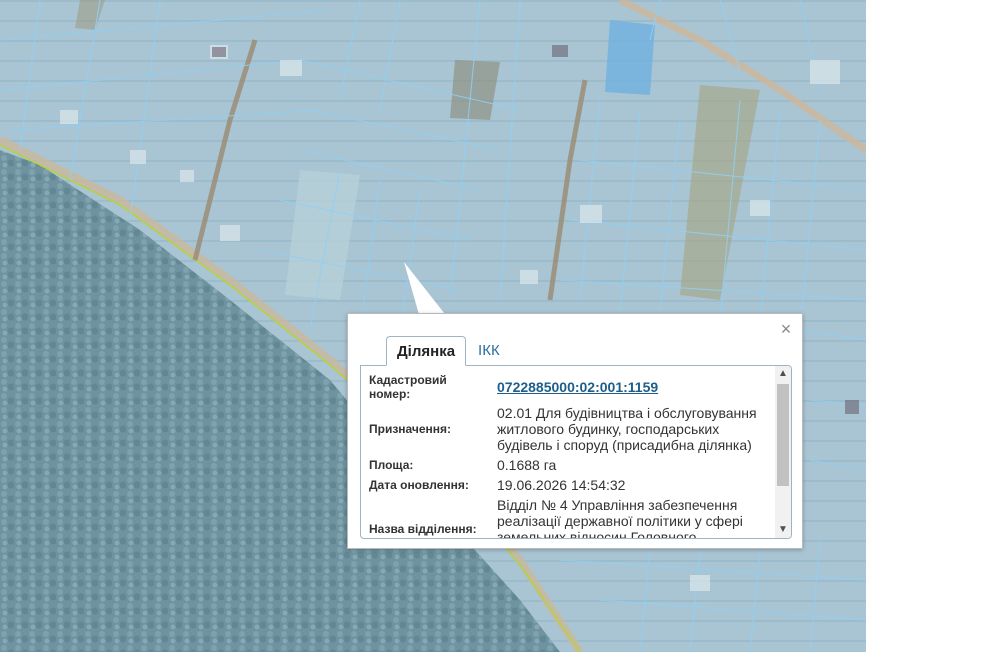 The width and height of the screenshot is (1000, 652). What do you see at coordinates (786, 329) in the screenshot?
I see `close-icon: ×` at bounding box center [786, 329].